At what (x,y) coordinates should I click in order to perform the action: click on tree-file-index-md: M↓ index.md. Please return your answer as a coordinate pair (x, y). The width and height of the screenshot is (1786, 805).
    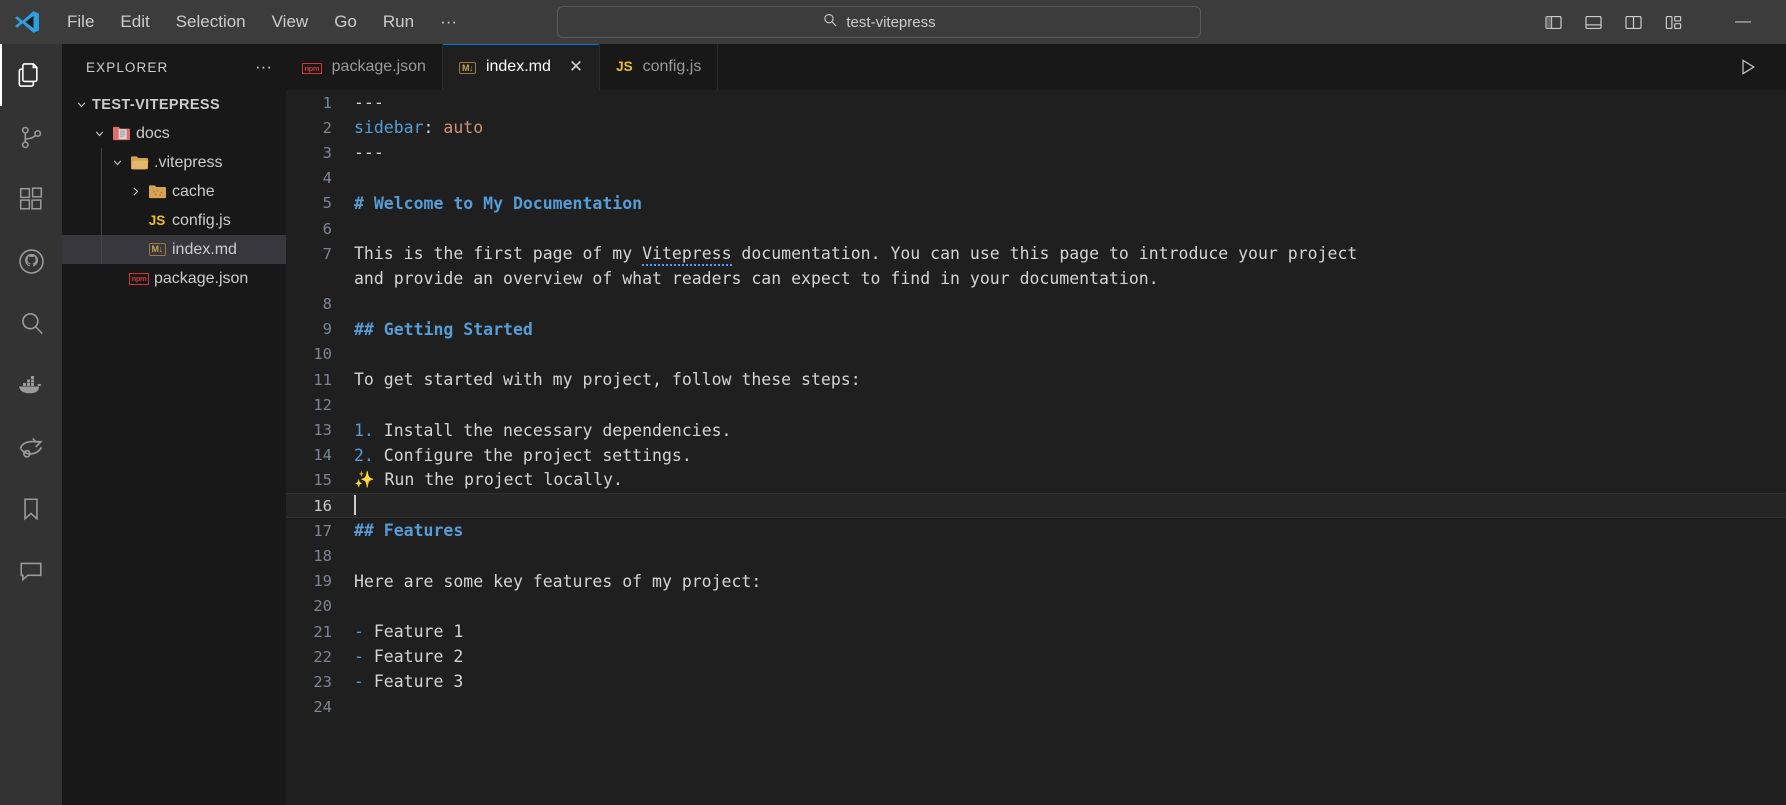
    Looking at the image, I should click on (174, 249).